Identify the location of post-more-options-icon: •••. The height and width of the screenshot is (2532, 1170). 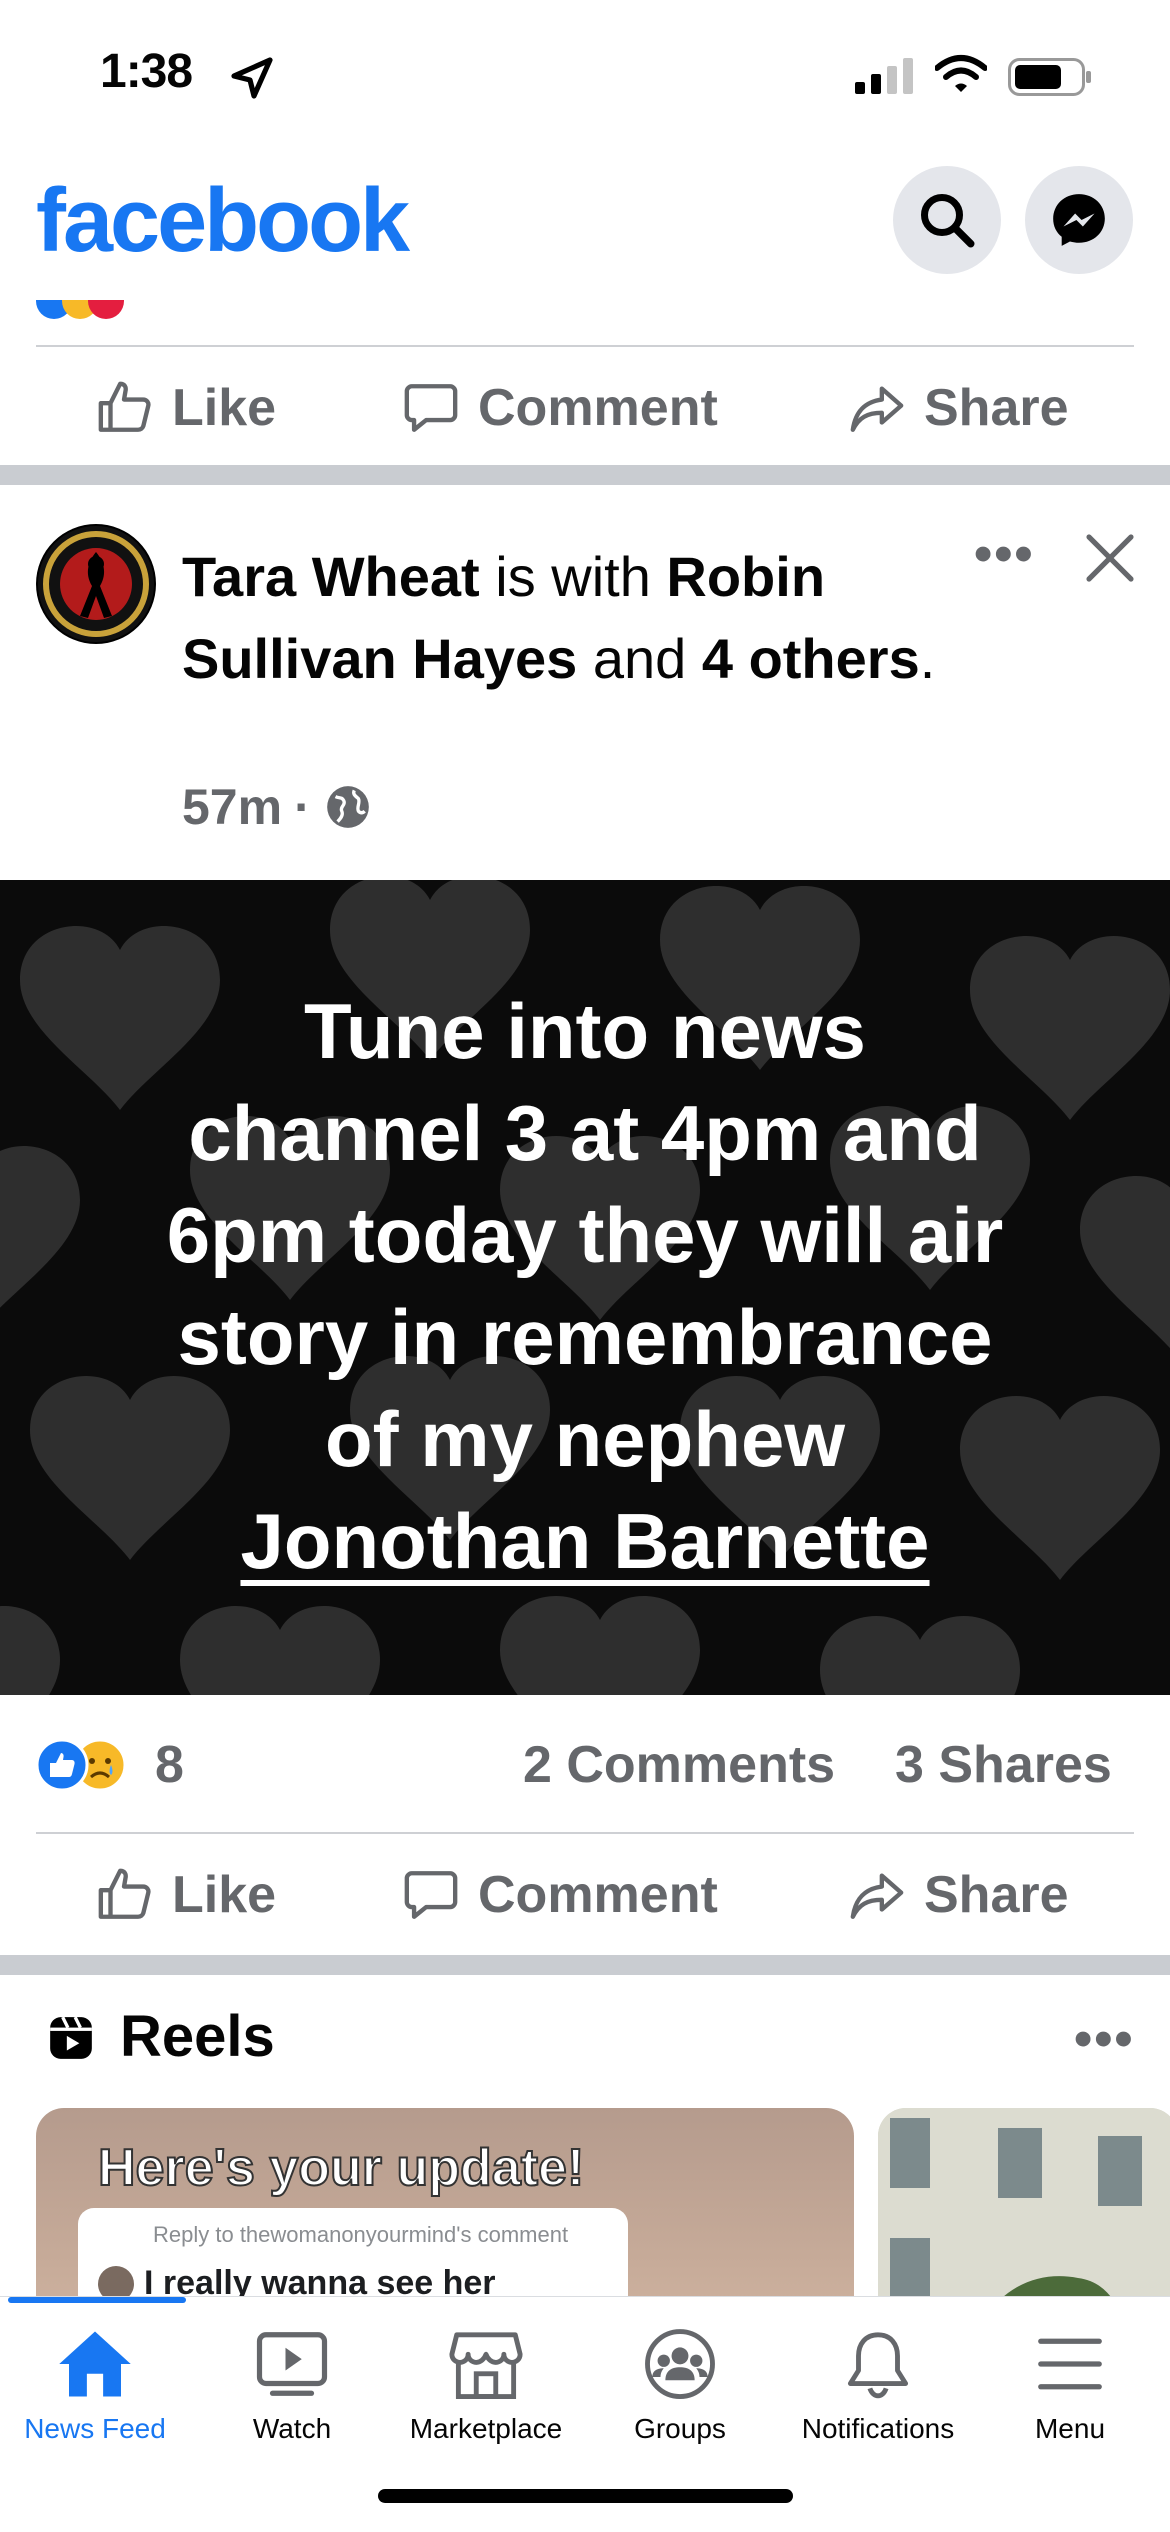
(1004, 554).